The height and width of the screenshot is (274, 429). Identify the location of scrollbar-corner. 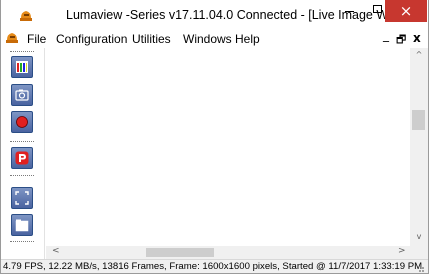
(419, 252).